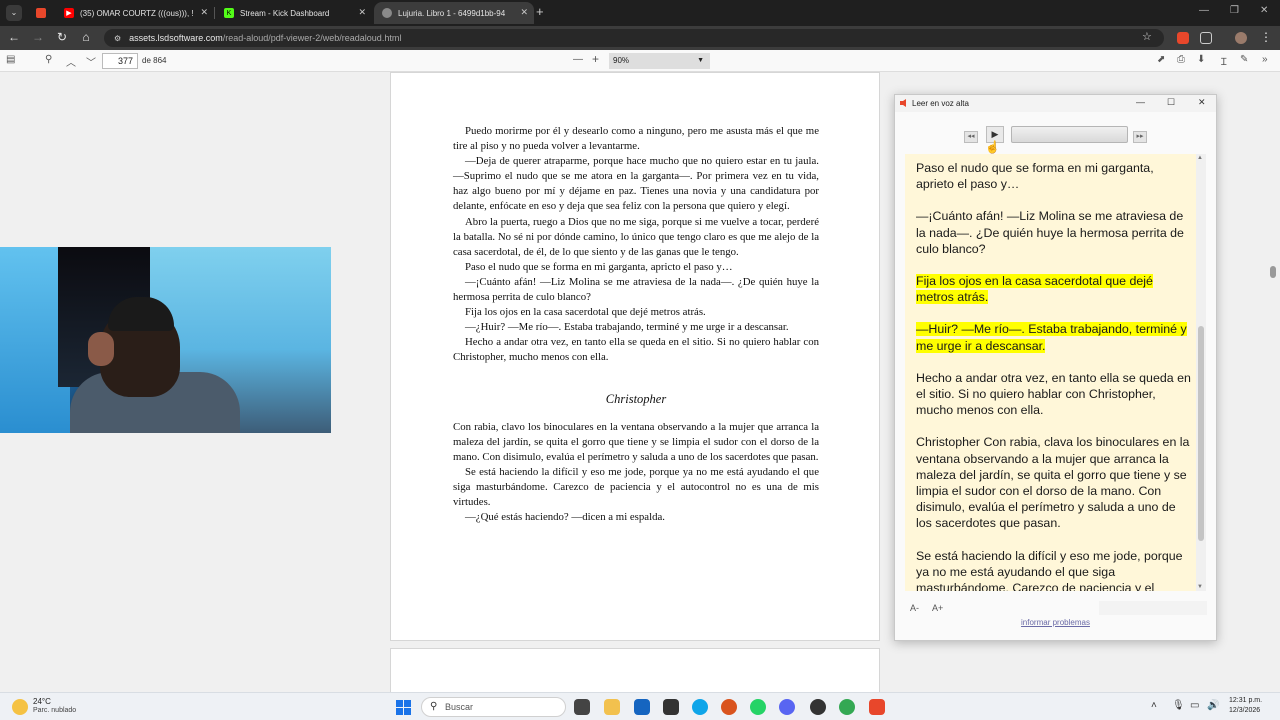 Image resolution: width=1280 pixels, height=720 pixels. What do you see at coordinates (971, 137) in the screenshot?
I see `rewind-icon: ◂◂` at bounding box center [971, 137].